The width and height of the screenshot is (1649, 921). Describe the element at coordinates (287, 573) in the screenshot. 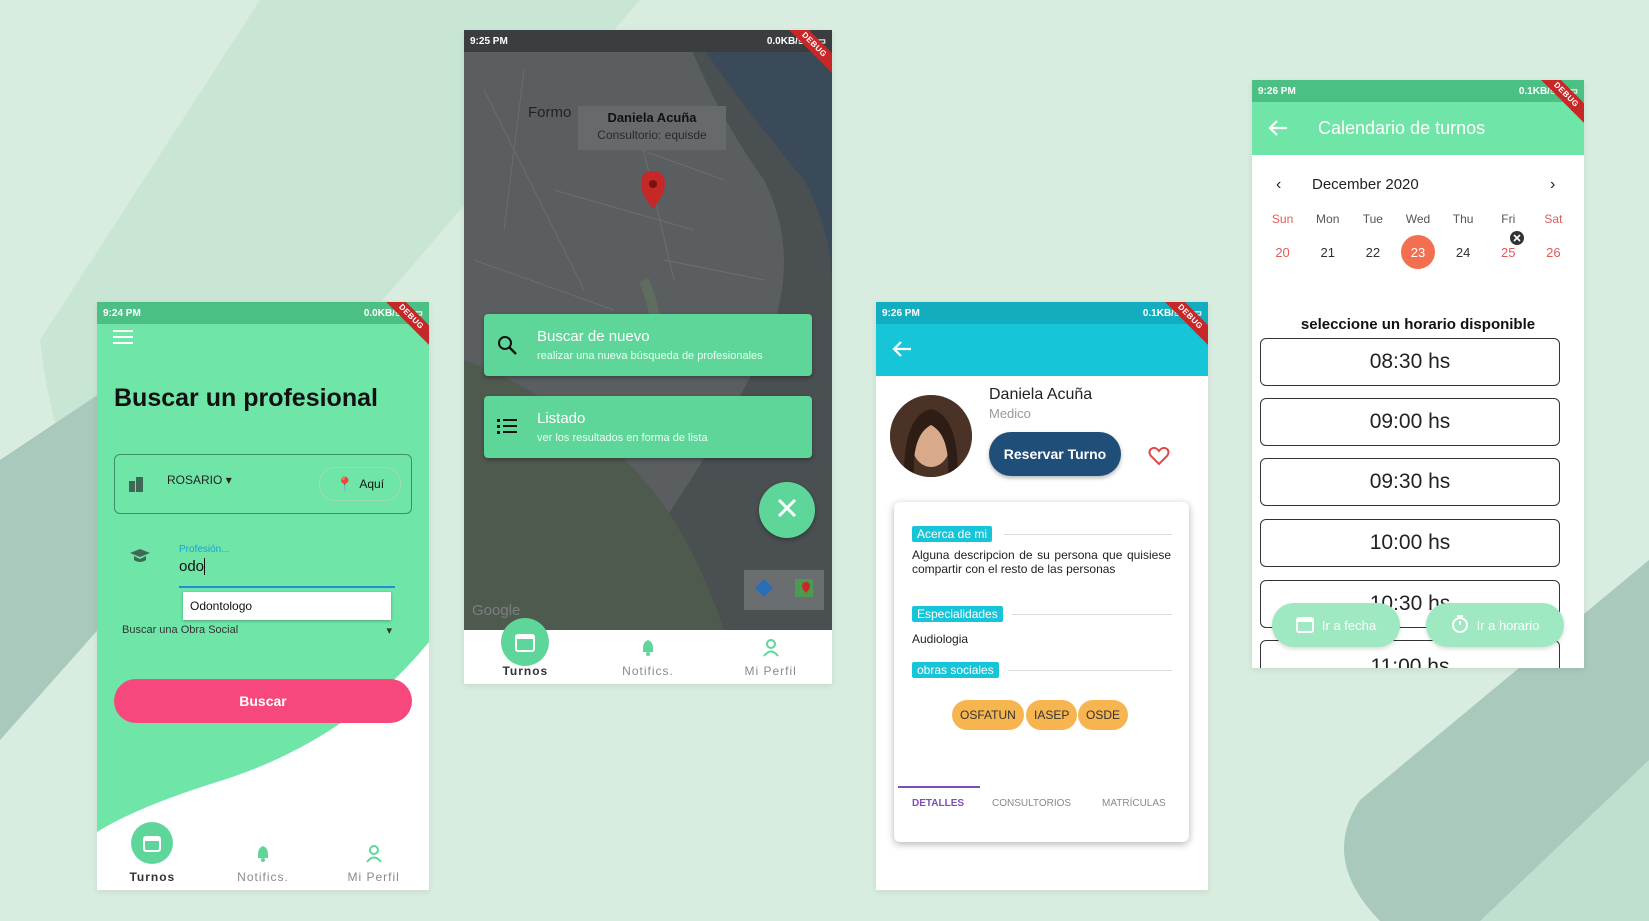

I see `profession-input: odo​` at that location.